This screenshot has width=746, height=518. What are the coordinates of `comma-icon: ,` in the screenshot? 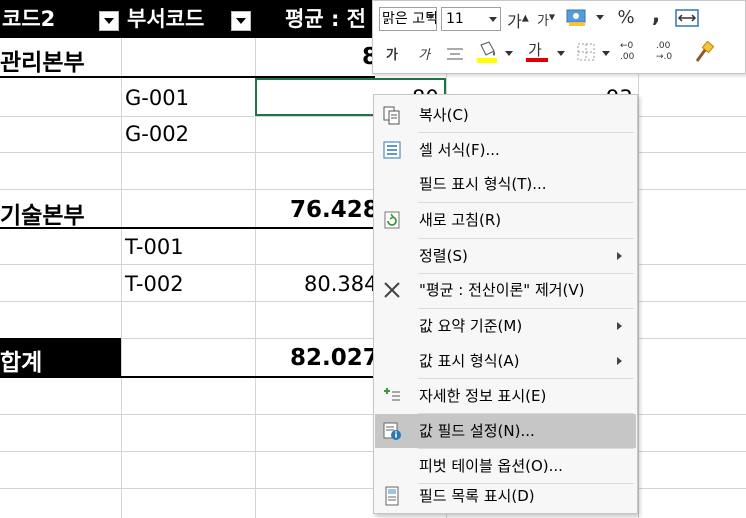 It's located at (656, 15).